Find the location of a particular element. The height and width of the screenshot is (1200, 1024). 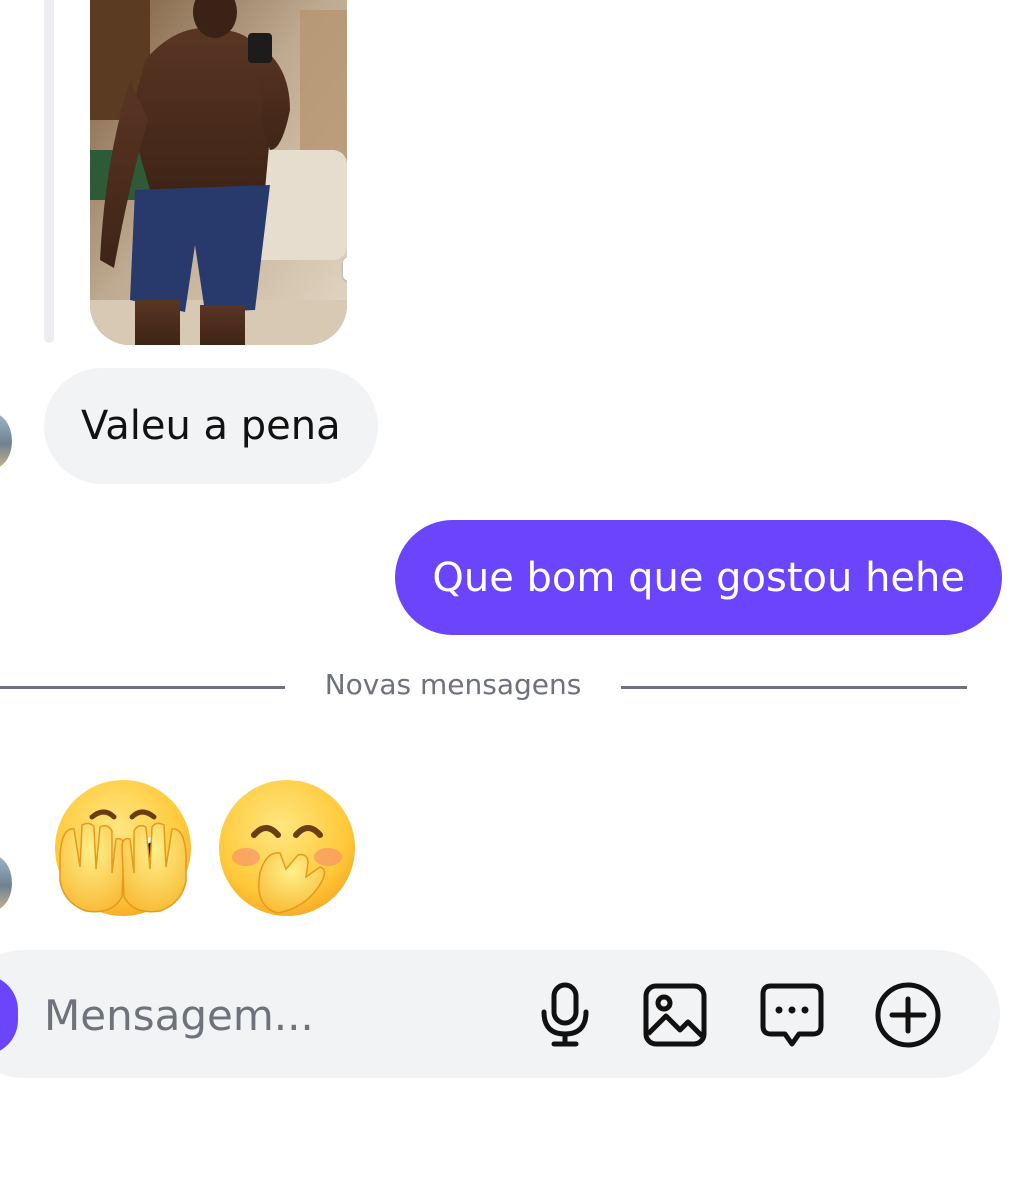

sticker-icon is located at coordinates (792, 1015).